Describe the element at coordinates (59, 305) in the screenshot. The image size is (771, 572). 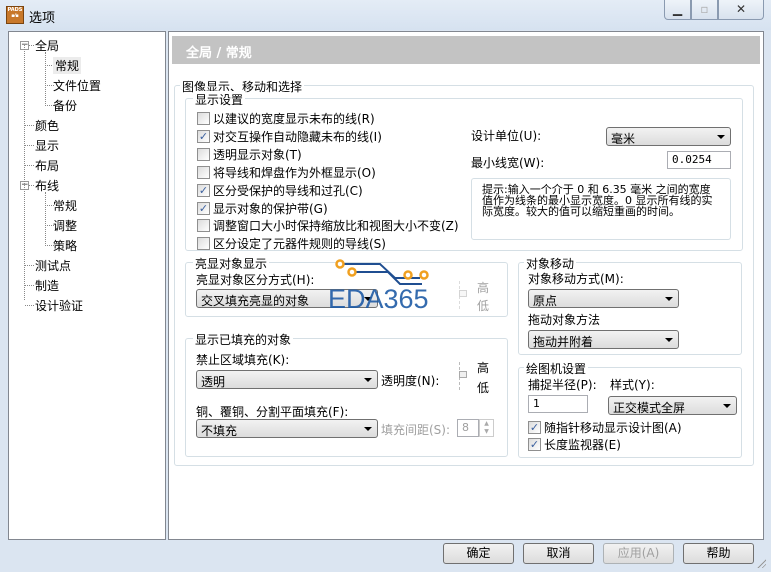
I see `tree-item: 设计验证` at that location.